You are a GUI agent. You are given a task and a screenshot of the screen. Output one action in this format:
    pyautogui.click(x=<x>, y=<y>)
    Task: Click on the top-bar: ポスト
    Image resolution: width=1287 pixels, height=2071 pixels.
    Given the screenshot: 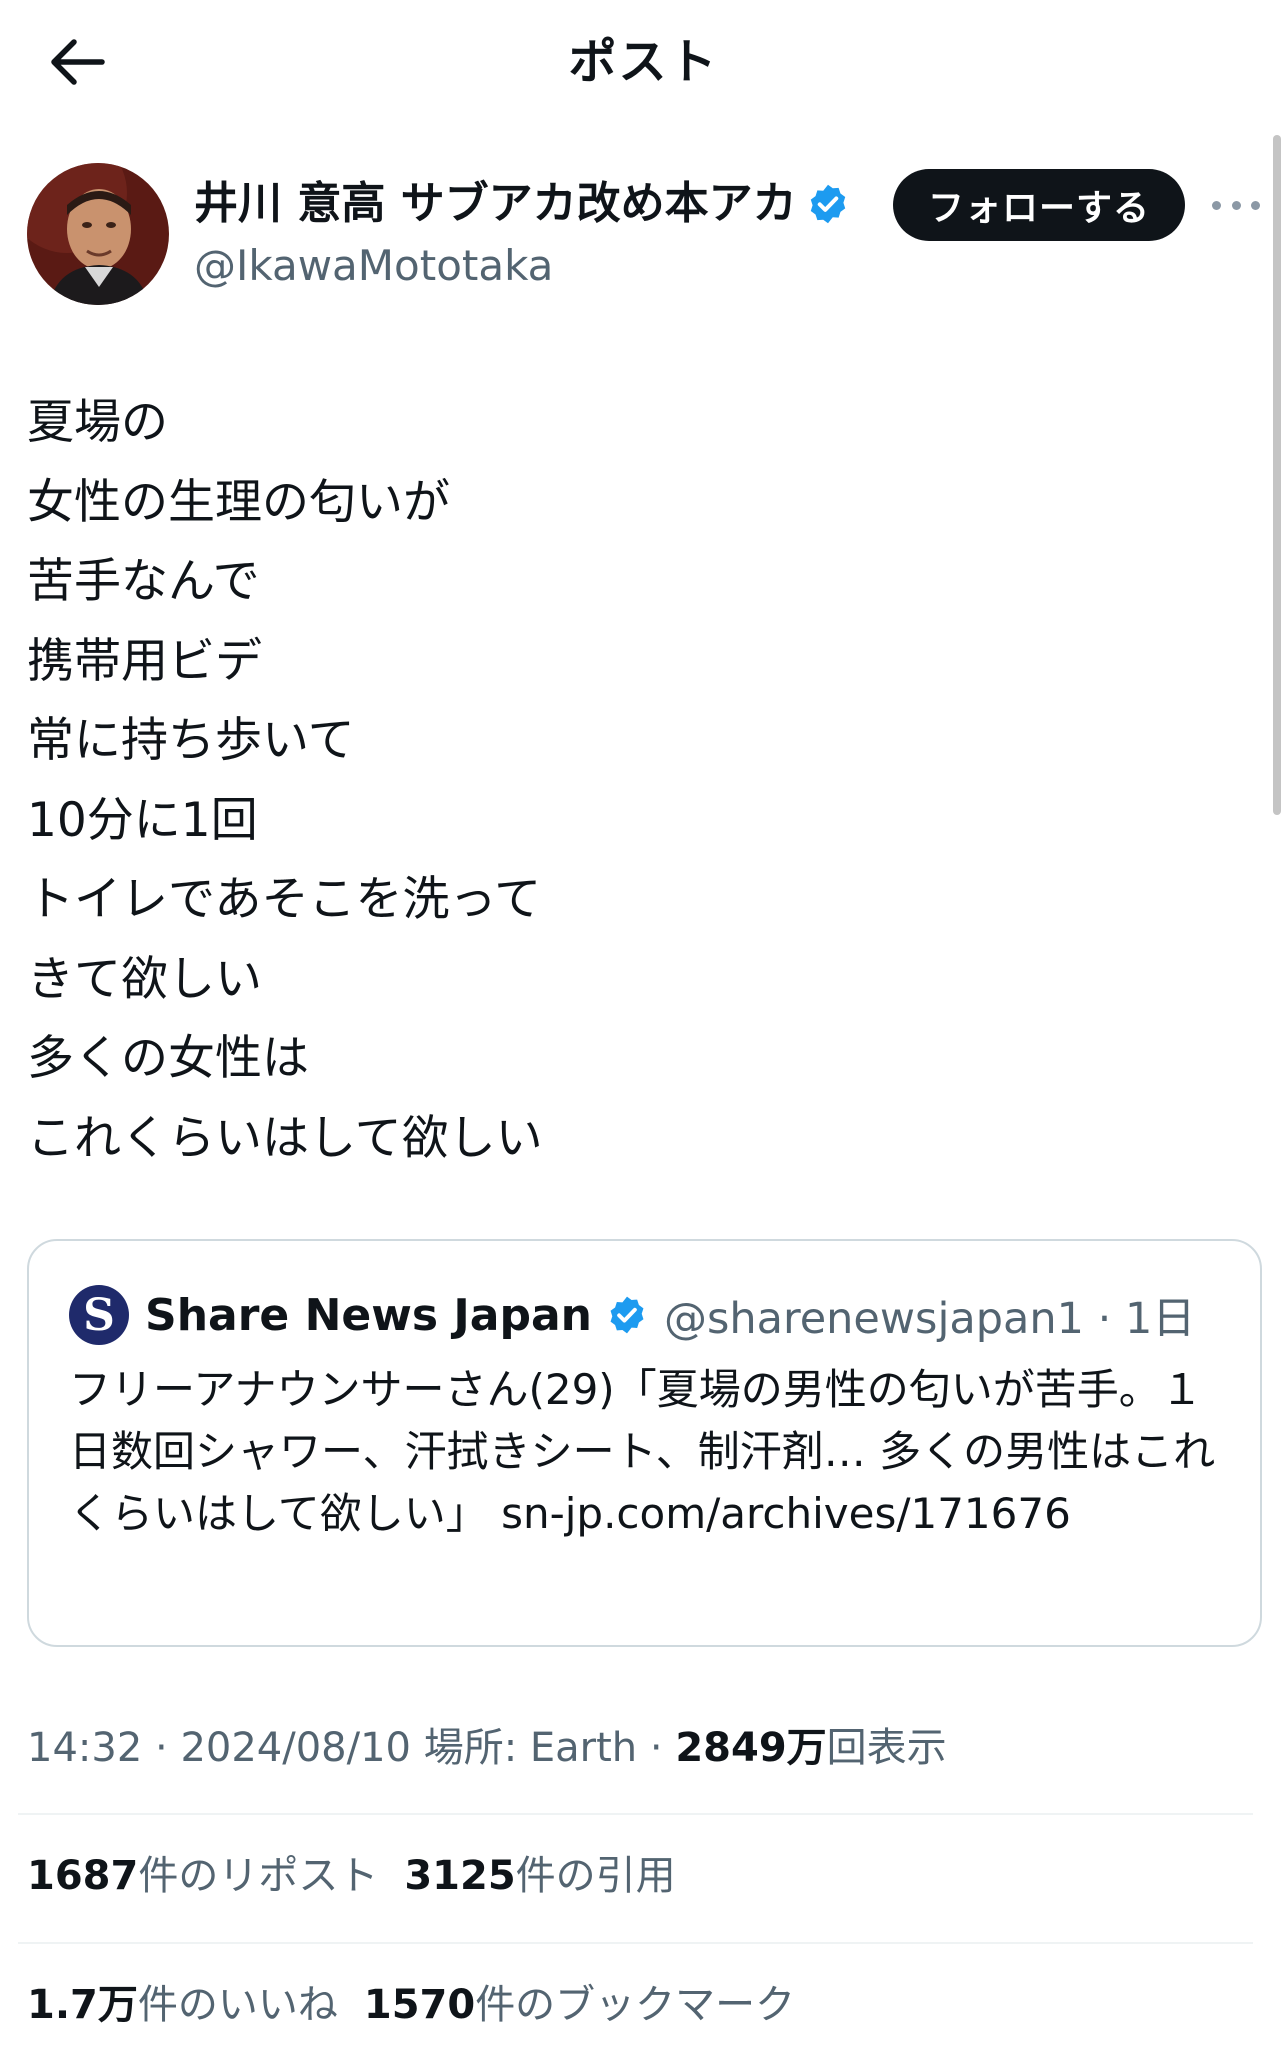 What is the action you would take?
    pyautogui.click(x=643, y=64)
    